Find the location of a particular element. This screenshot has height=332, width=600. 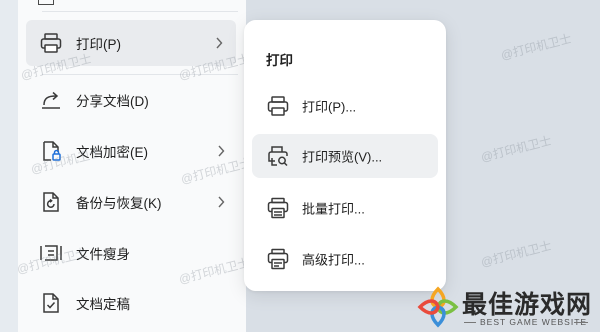

menu-item-encrypt: 文档加密(E) is located at coordinates (132, 151).